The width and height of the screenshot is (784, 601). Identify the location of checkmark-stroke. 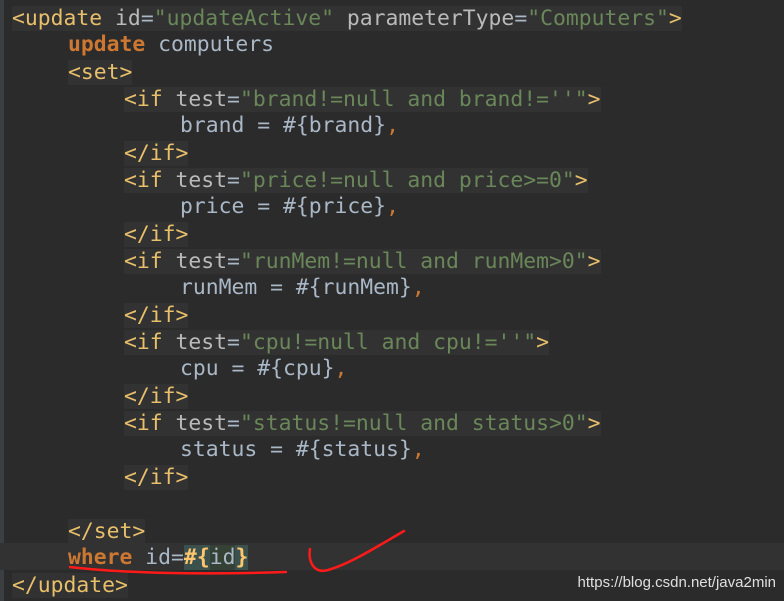
(357, 551).